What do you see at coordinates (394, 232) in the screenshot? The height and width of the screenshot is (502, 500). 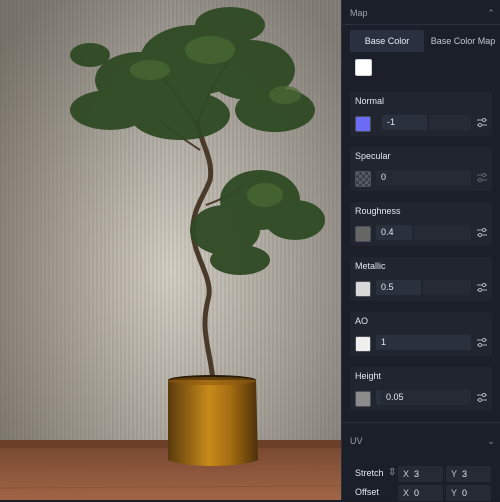 I see `roughness-value-field: 0.4` at bounding box center [394, 232].